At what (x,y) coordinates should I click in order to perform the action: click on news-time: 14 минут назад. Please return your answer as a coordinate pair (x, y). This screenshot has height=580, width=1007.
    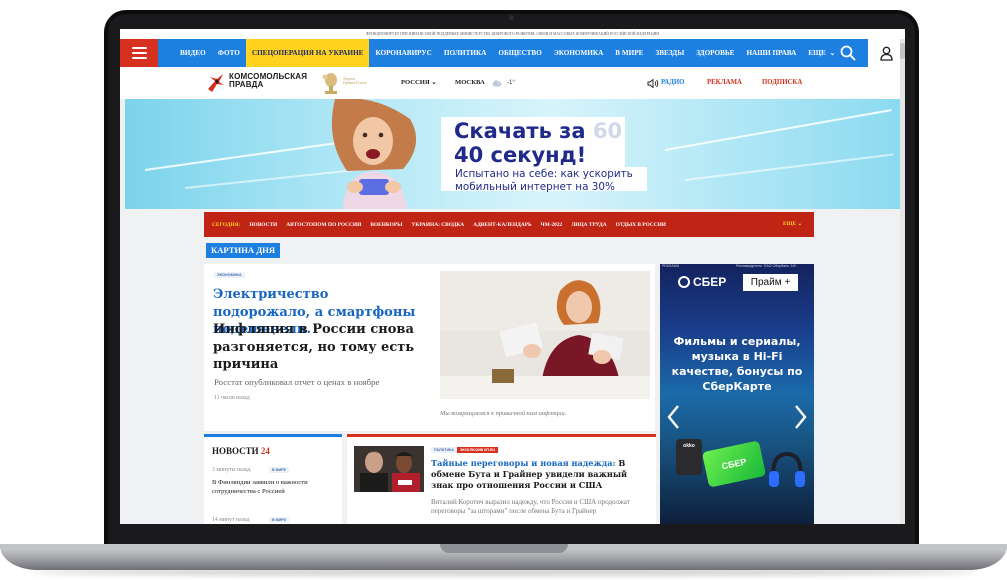
    Looking at the image, I should click on (231, 520).